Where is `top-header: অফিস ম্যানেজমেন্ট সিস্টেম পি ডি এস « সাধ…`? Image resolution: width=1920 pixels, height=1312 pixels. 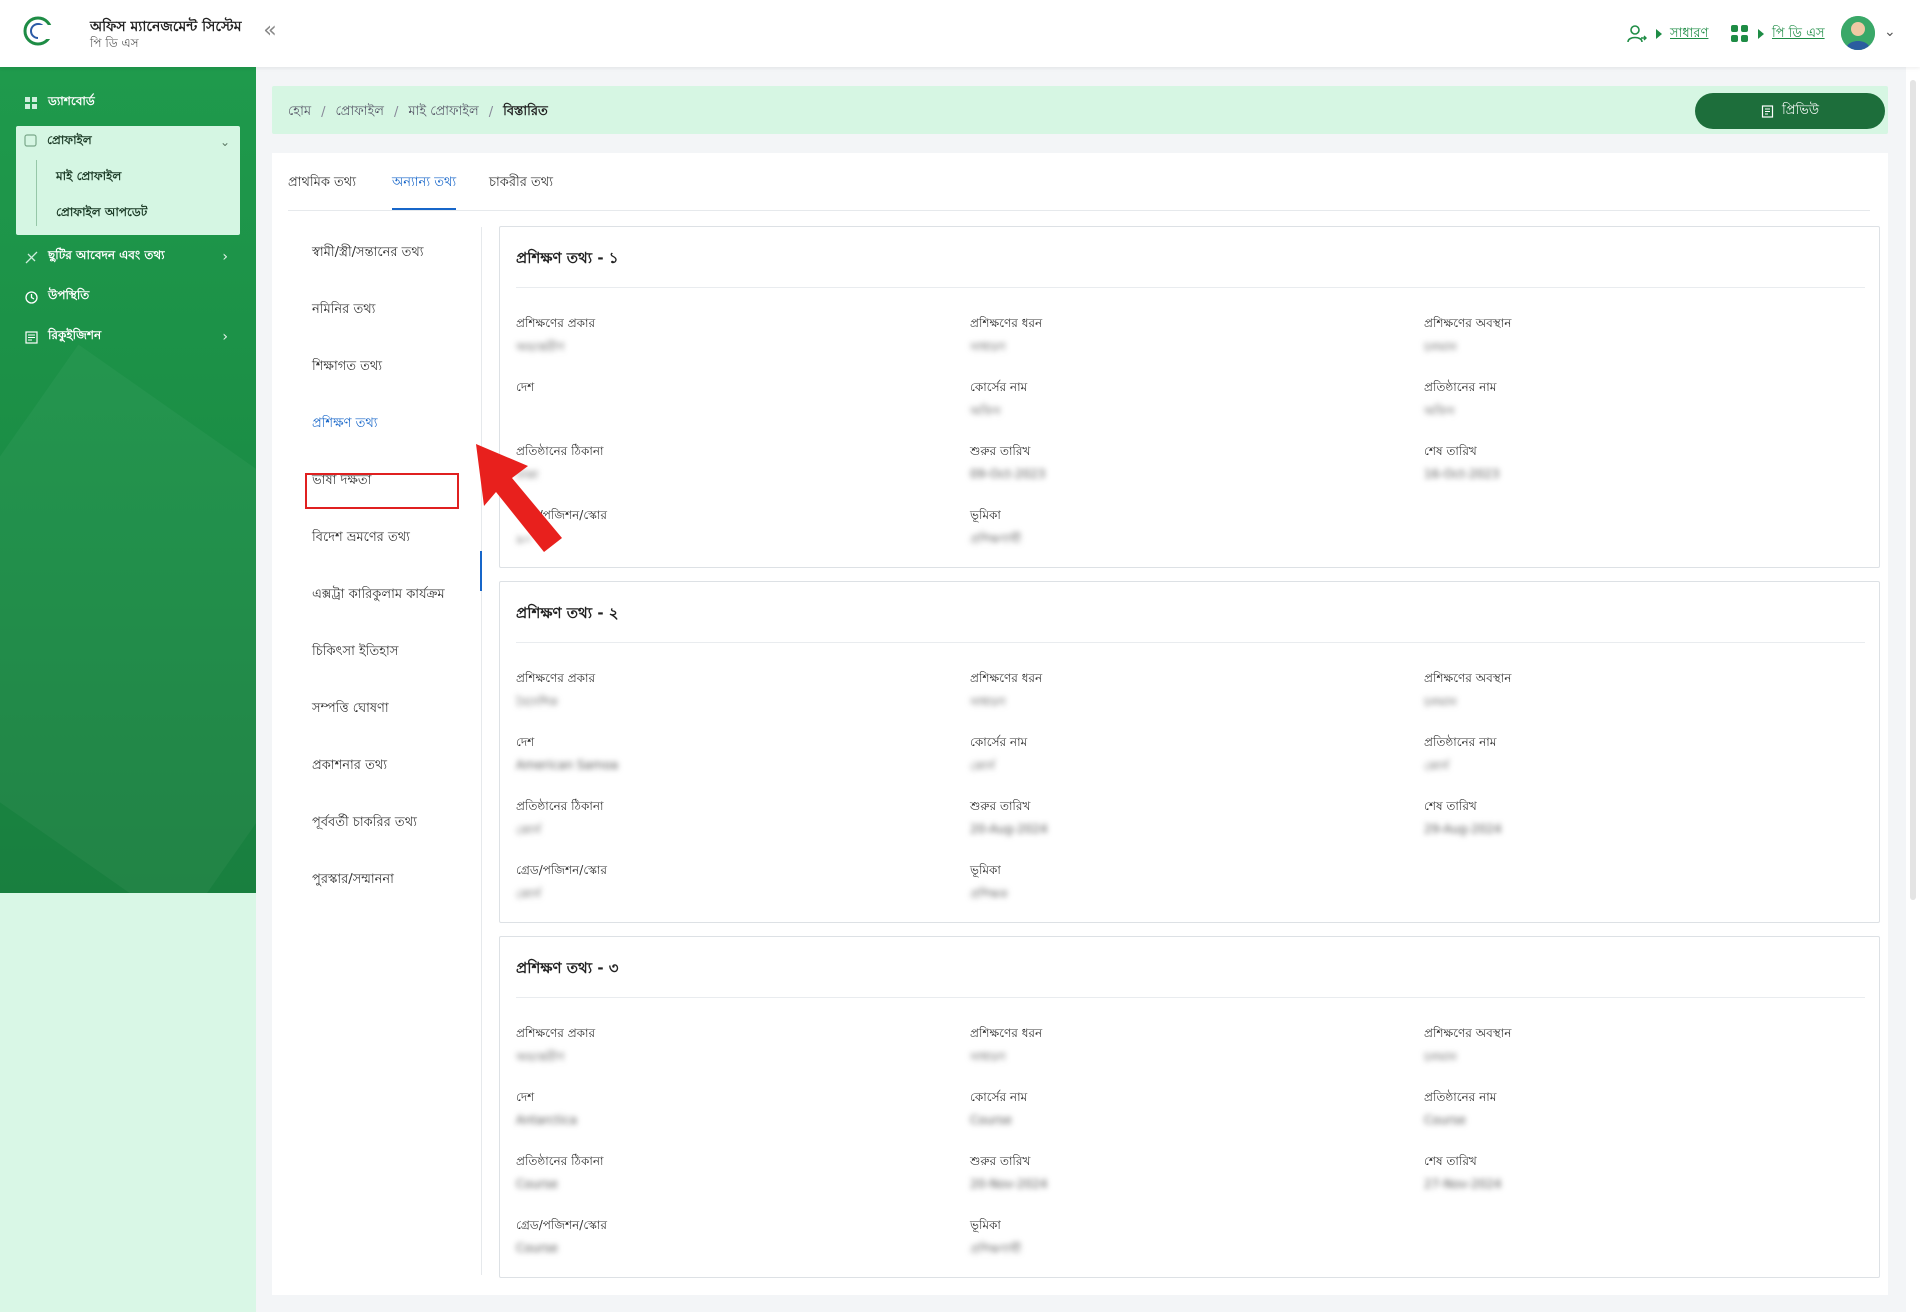
top-header: অফিস ম্যানেজমেন্ট সিস্টেম পি ডি এস « সাধ… is located at coordinates (960, 33).